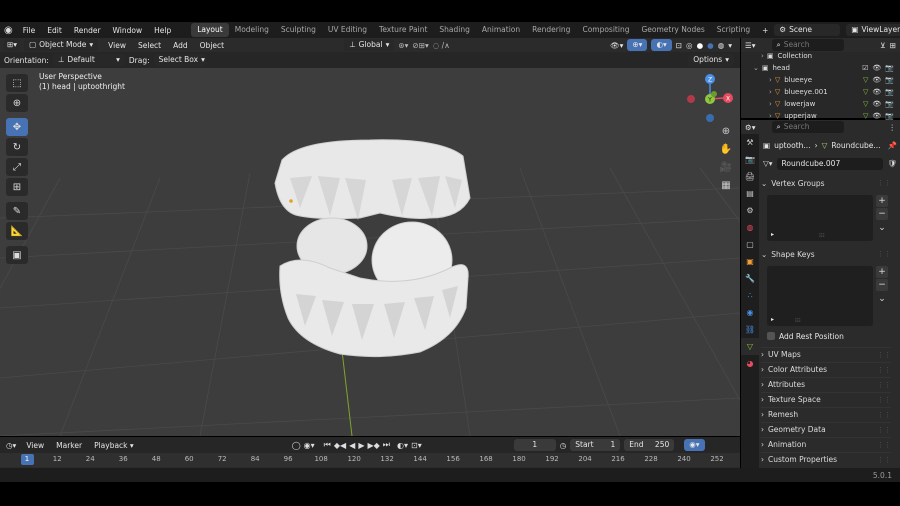 The image size is (900, 506). Describe the element at coordinates (373, 445) in the screenshot. I see `next-keyframe-icon: ▶◆` at that location.